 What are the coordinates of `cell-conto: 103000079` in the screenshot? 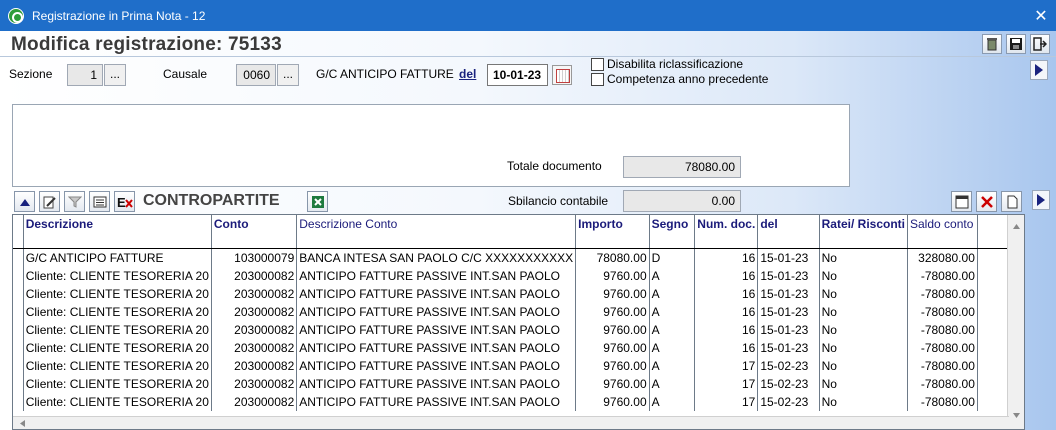 It's located at (254, 257).